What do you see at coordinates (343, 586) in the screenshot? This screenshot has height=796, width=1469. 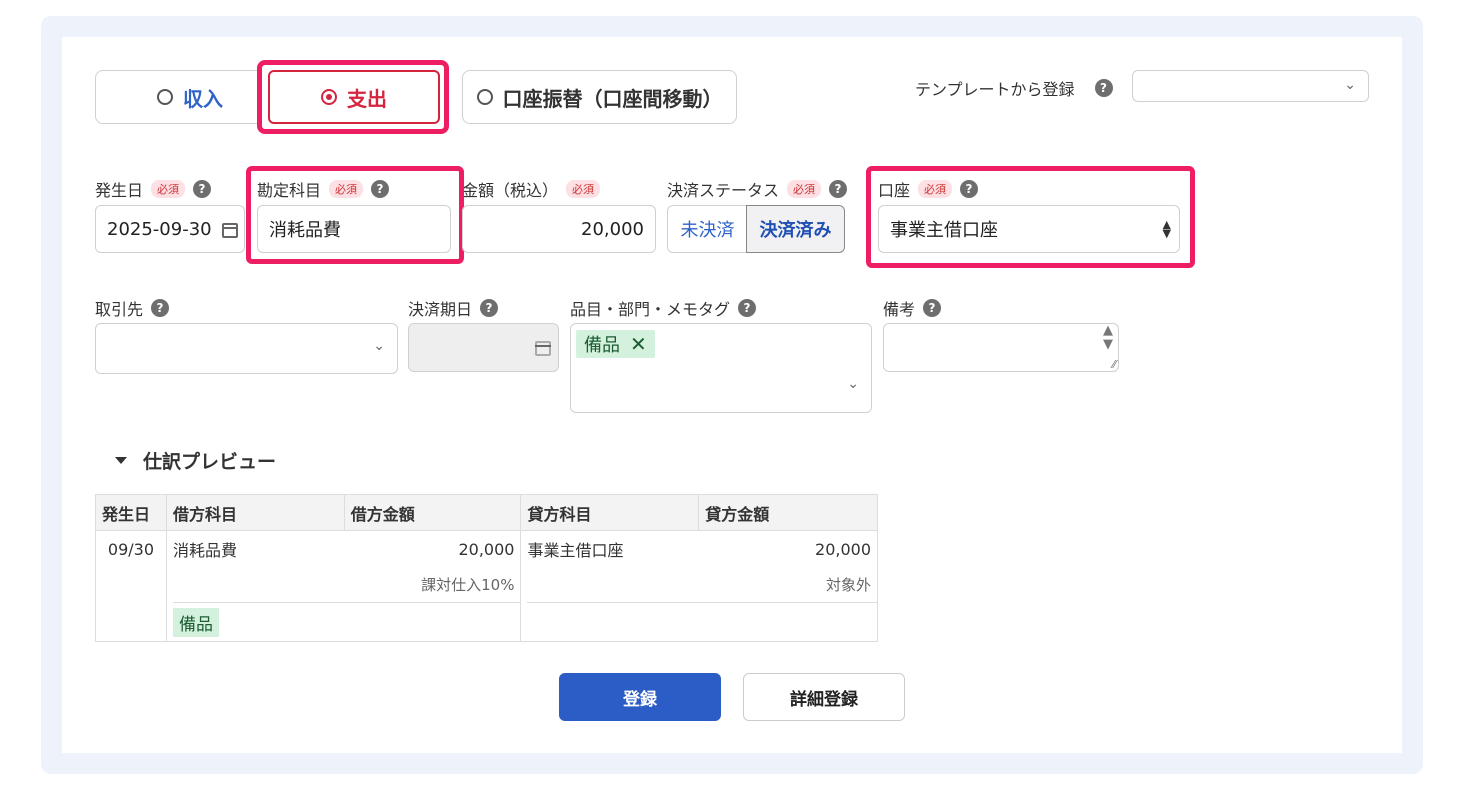 I see `debit-cell: 消耗品費 20,000 課対仕入10% 備品` at bounding box center [343, 586].